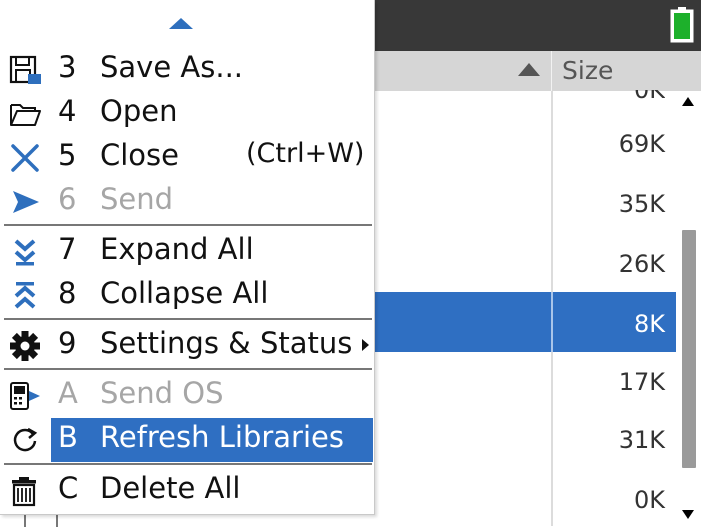 The height and width of the screenshot is (527, 701). What do you see at coordinates (187, 114) in the screenshot?
I see `menu-item-open: 4 Open` at bounding box center [187, 114].